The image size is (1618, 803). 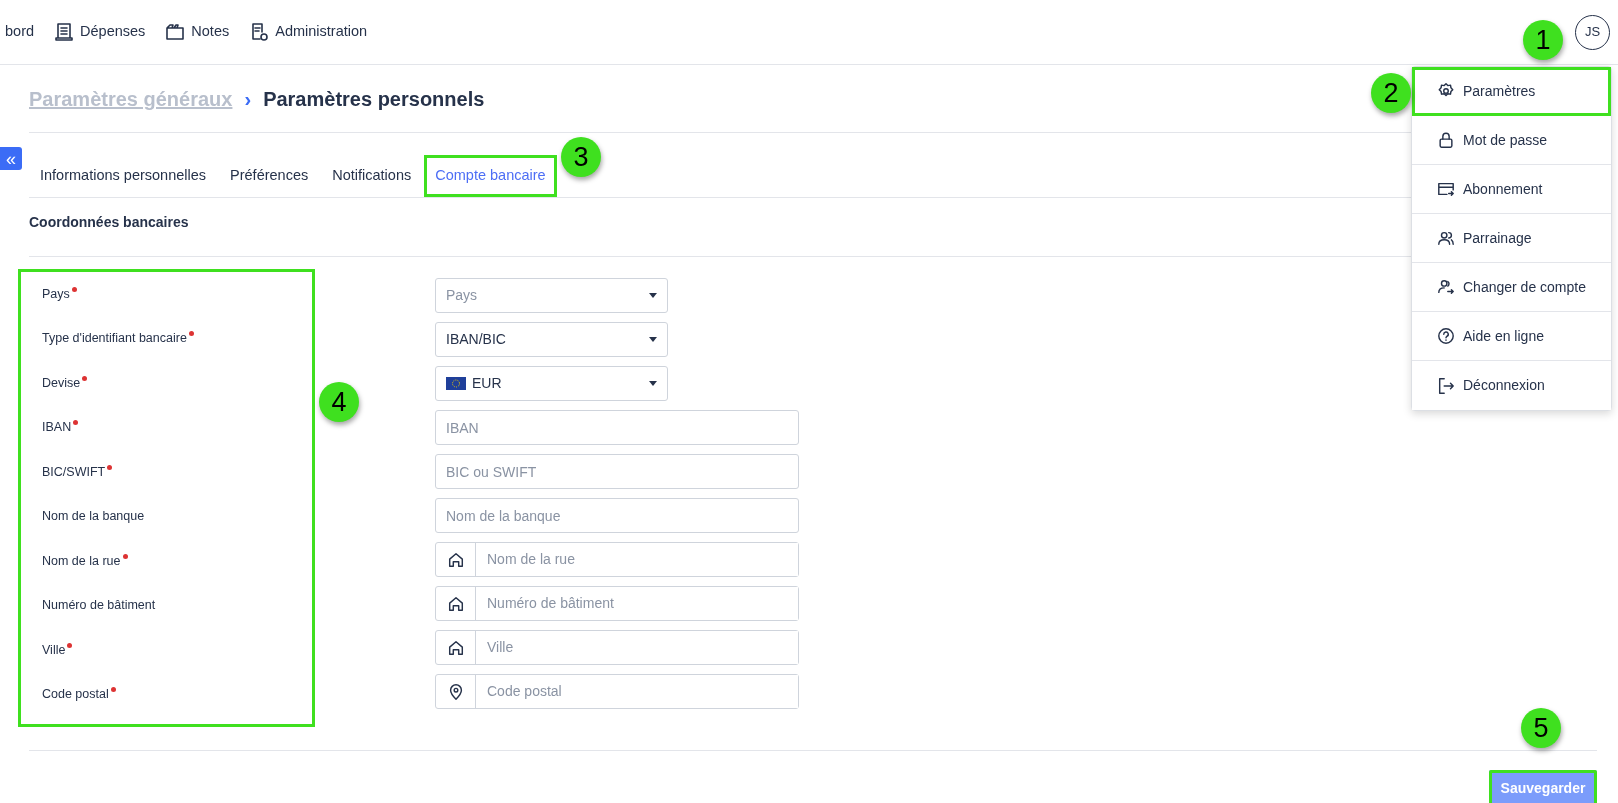 I want to click on help-icon, so click(x=1446, y=336).